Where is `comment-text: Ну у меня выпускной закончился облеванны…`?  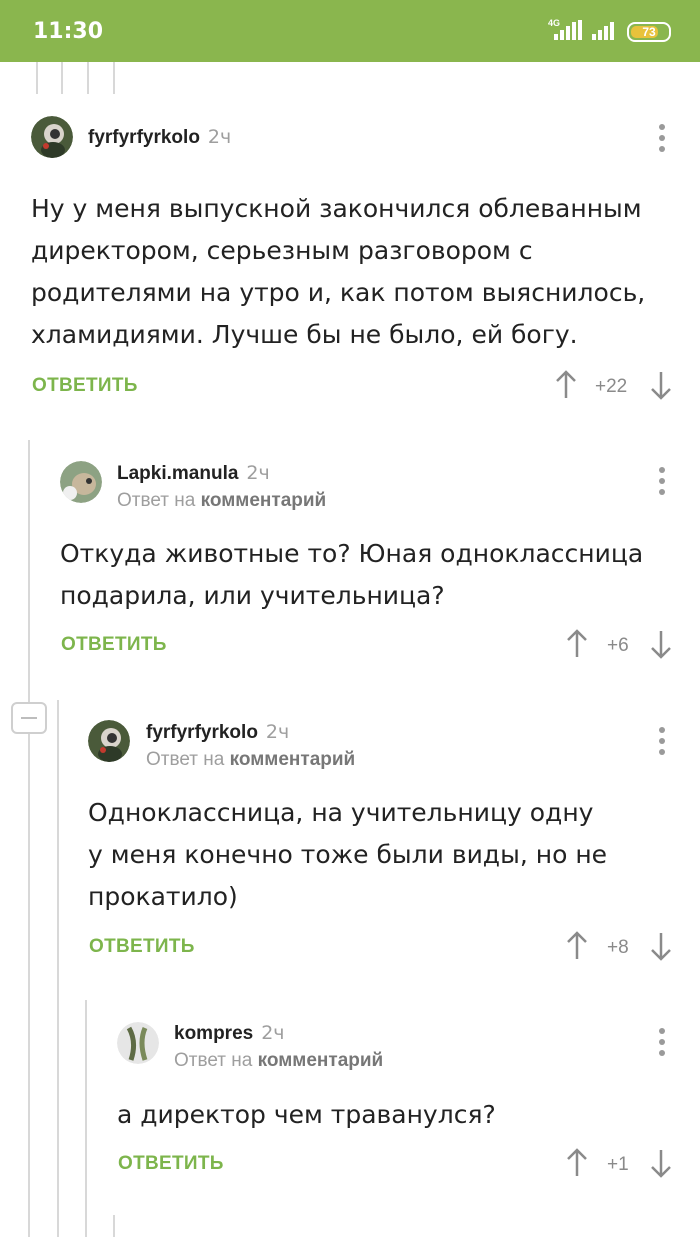 comment-text: Ну у меня выпускной закончился облеванны… is located at coordinates (338, 271).